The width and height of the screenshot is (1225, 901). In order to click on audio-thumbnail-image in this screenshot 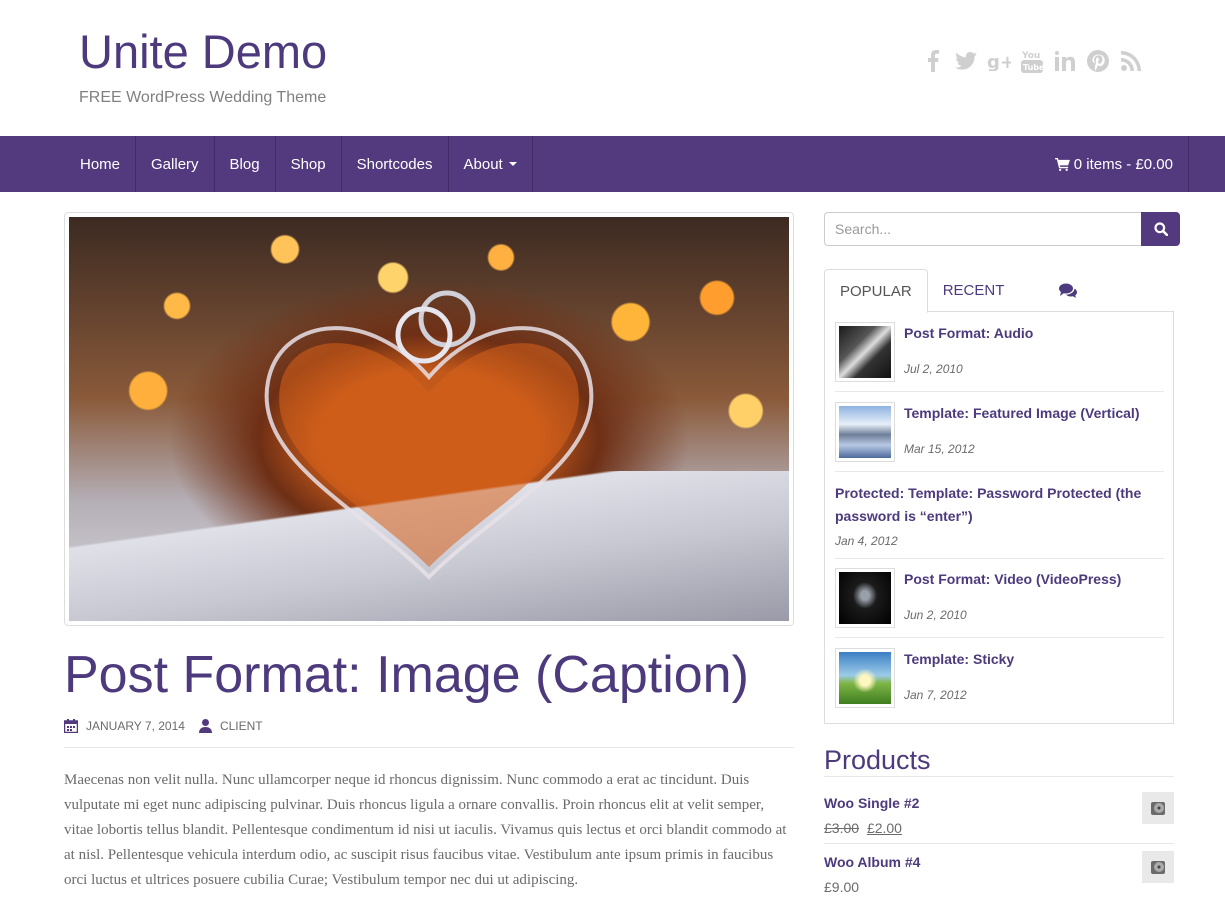, I will do `click(865, 352)`.